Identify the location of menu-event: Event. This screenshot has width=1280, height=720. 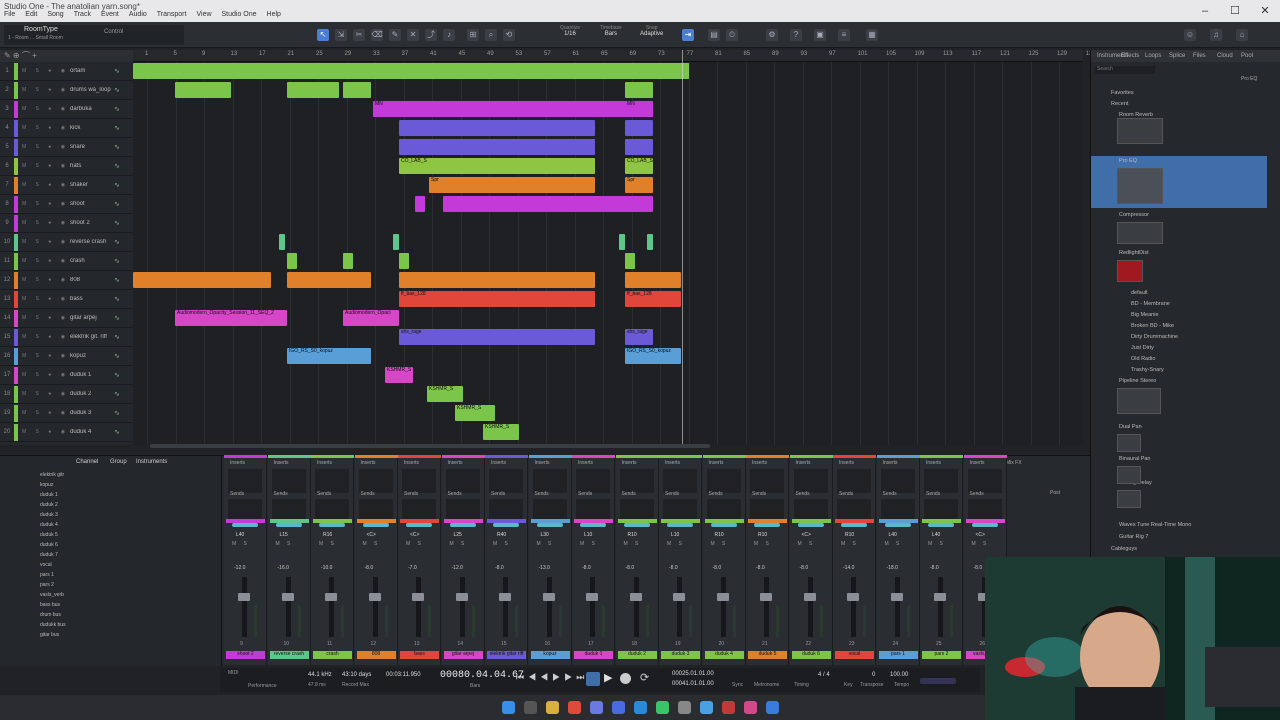
(110, 16).